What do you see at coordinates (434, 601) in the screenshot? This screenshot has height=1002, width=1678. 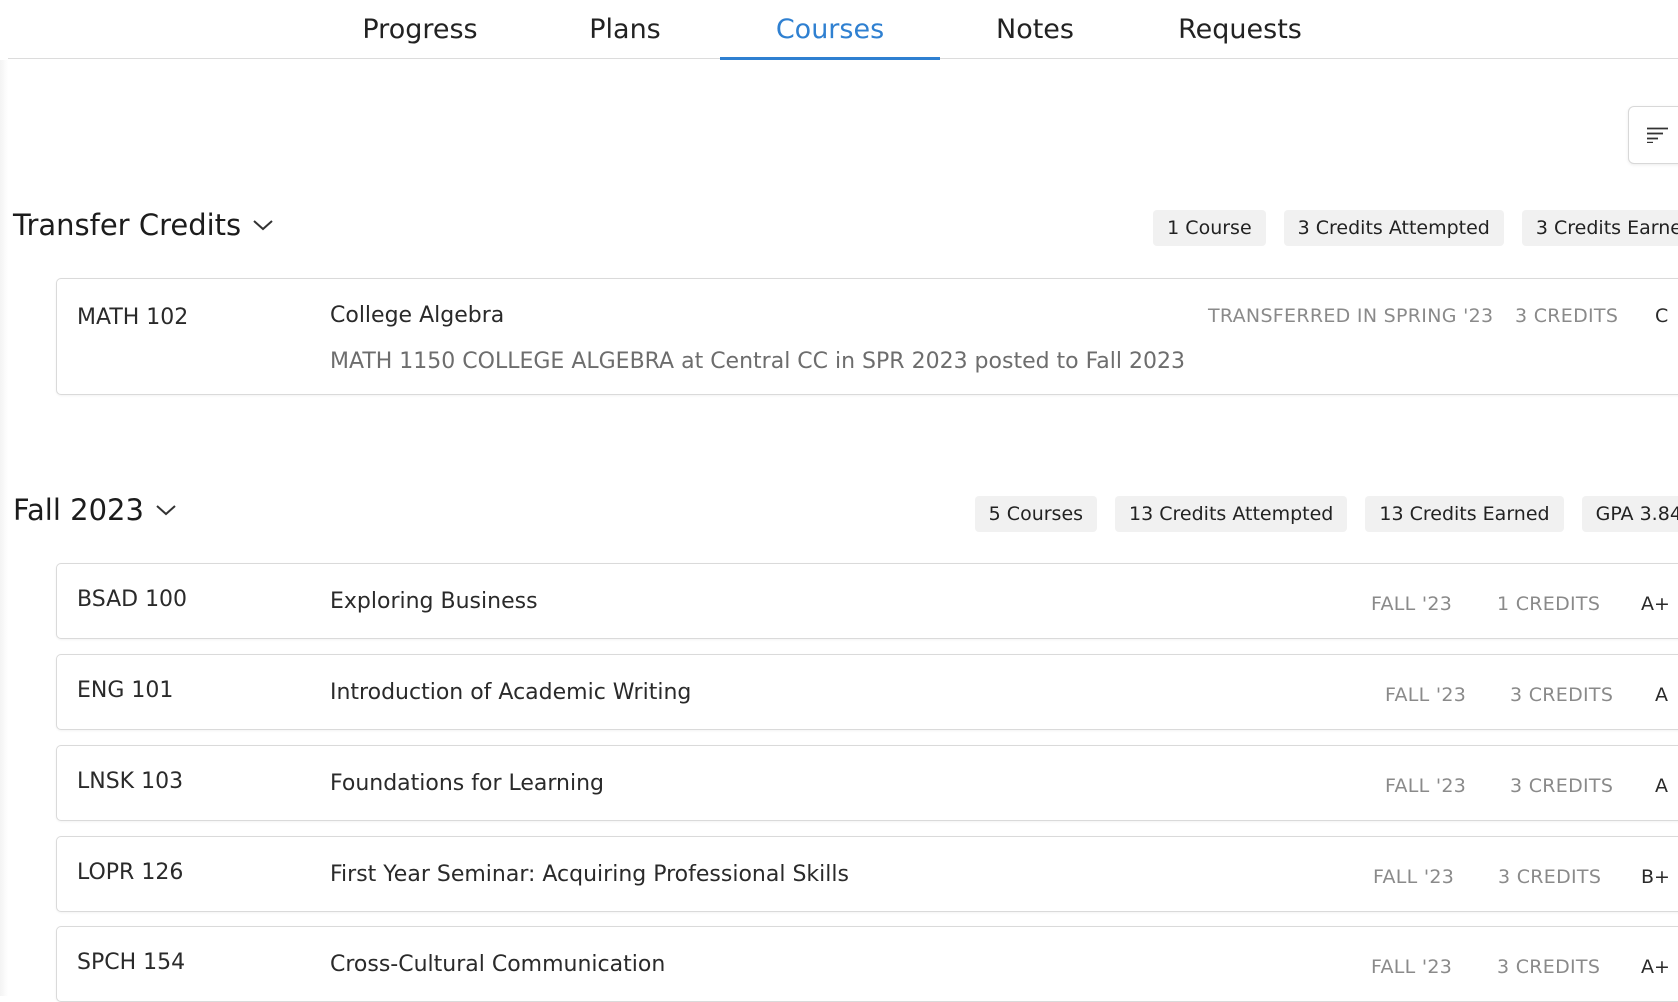 I see `course-title: Exploring Business` at bounding box center [434, 601].